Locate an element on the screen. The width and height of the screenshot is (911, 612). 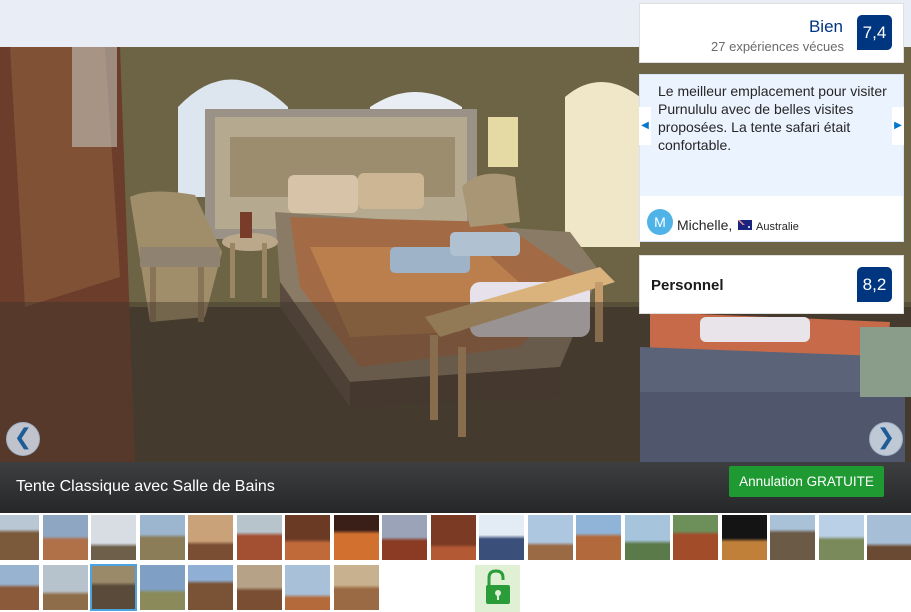
review-score-card: Bien 27 expériences vécues 7,4 is located at coordinates (771, 33).